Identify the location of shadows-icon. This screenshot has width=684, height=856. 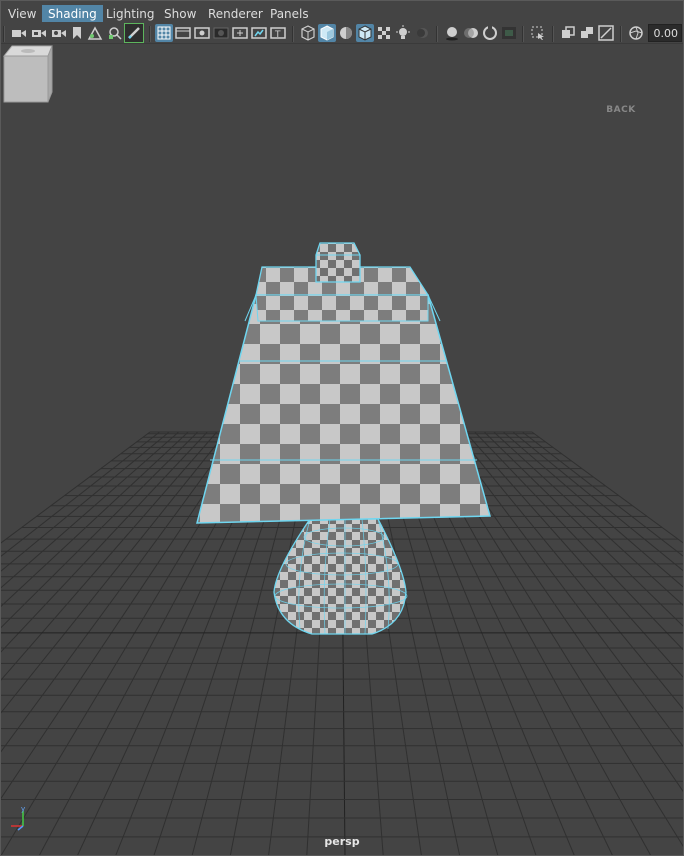
(422, 33).